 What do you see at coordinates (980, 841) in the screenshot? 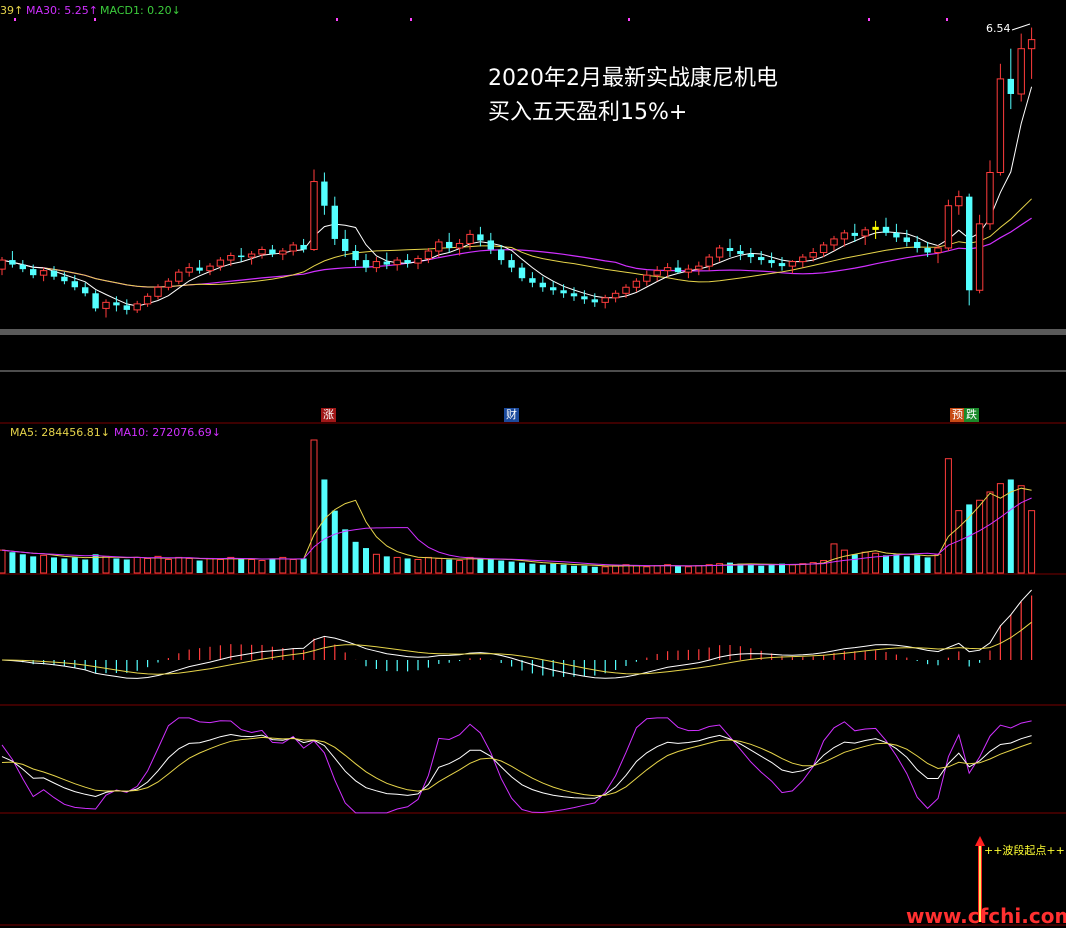
I see `signal-arrow-head` at bounding box center [980, 841].